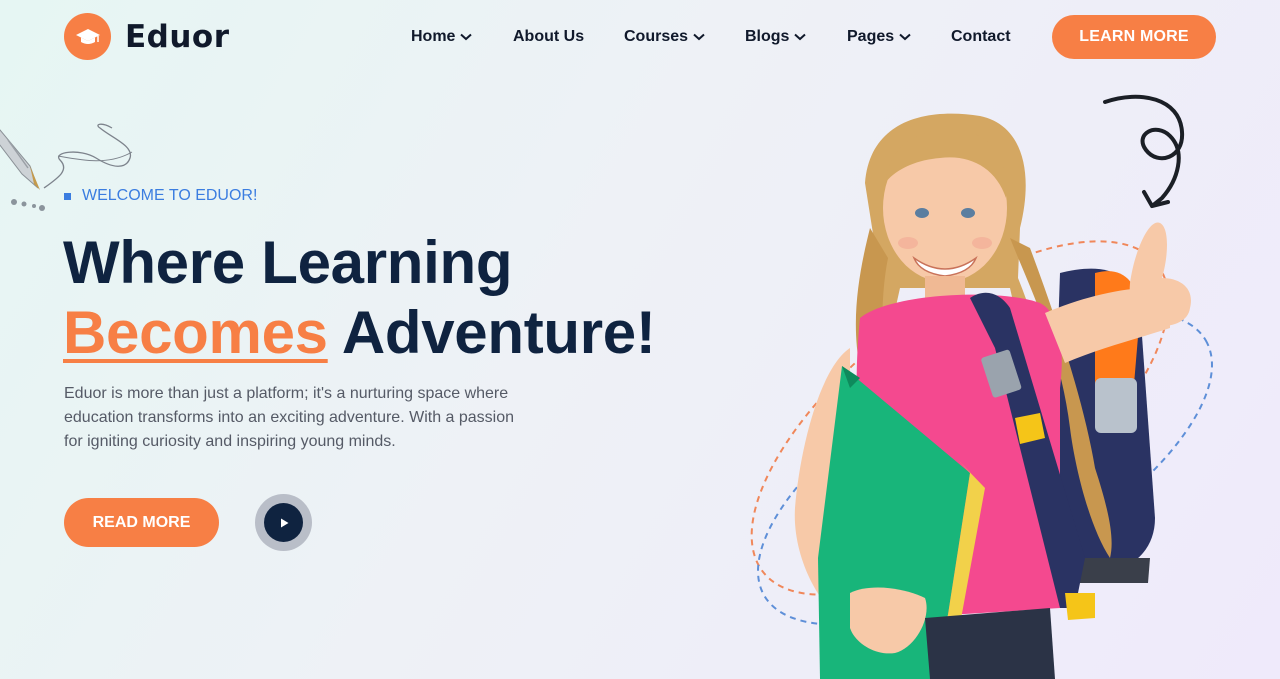 This screenshot has height=679, width=1280. Describe the element at coordinates (433, 36) in the screenshot. I see `nav-home-label: Home` at that location.